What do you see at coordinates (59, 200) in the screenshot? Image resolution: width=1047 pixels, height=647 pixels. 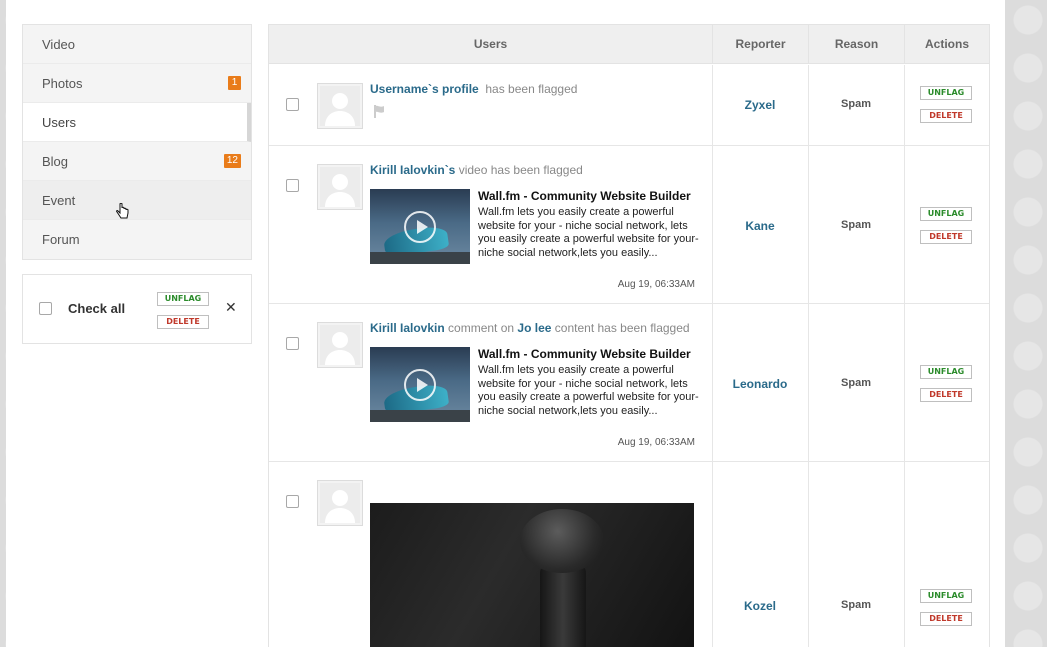 I see `sidebar-item-label: Event` at bounding box center [59, 200].